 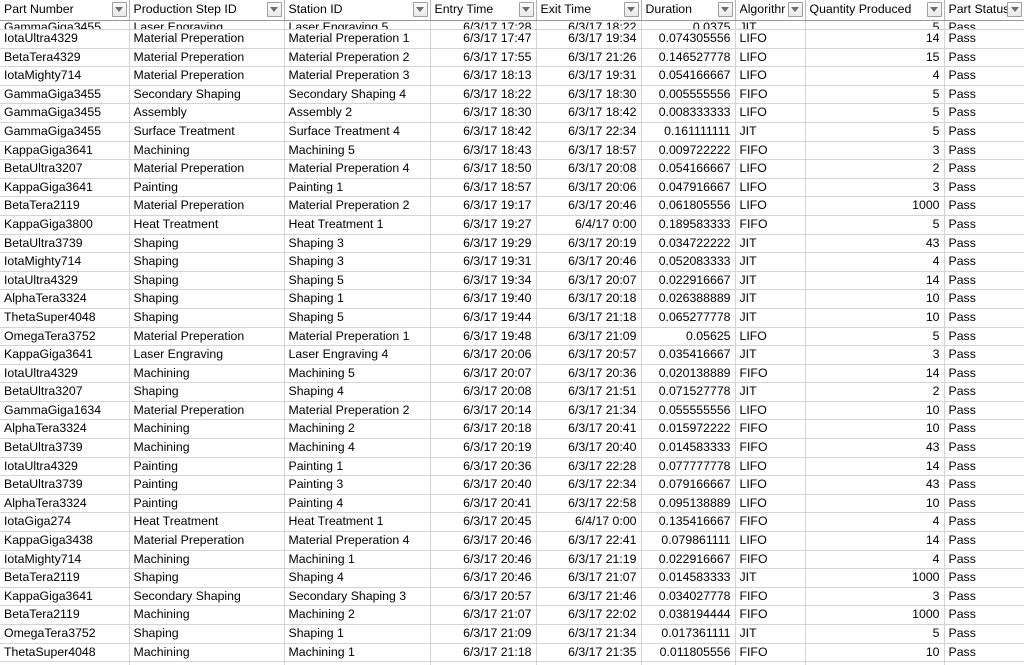 I want to click on cell-station-id: Material Preperation 1, so click(x=357, y=39).